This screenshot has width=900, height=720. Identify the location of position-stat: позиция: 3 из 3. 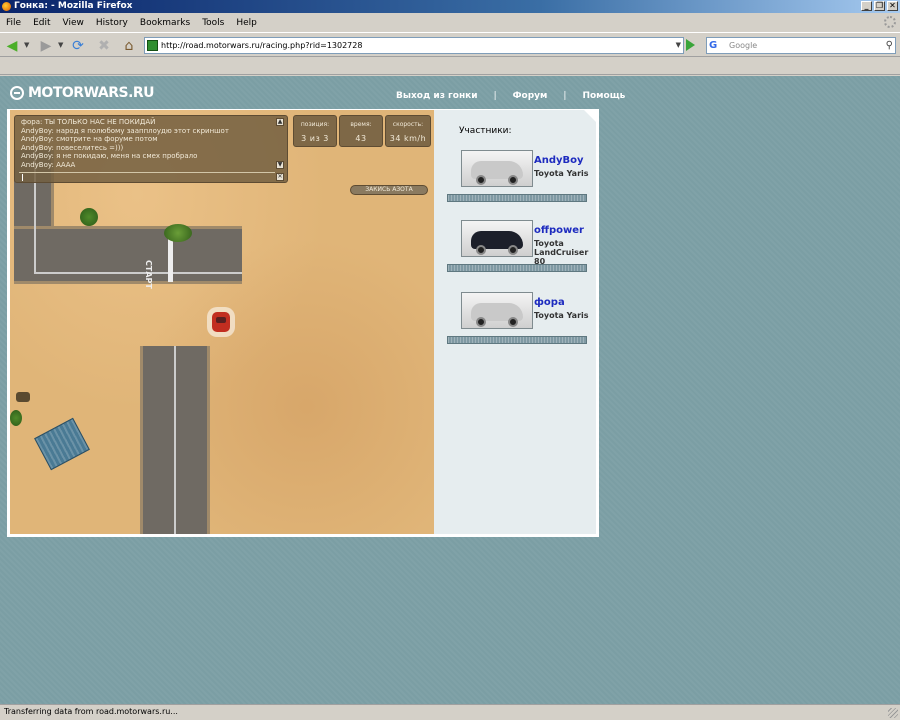
(315, 131).